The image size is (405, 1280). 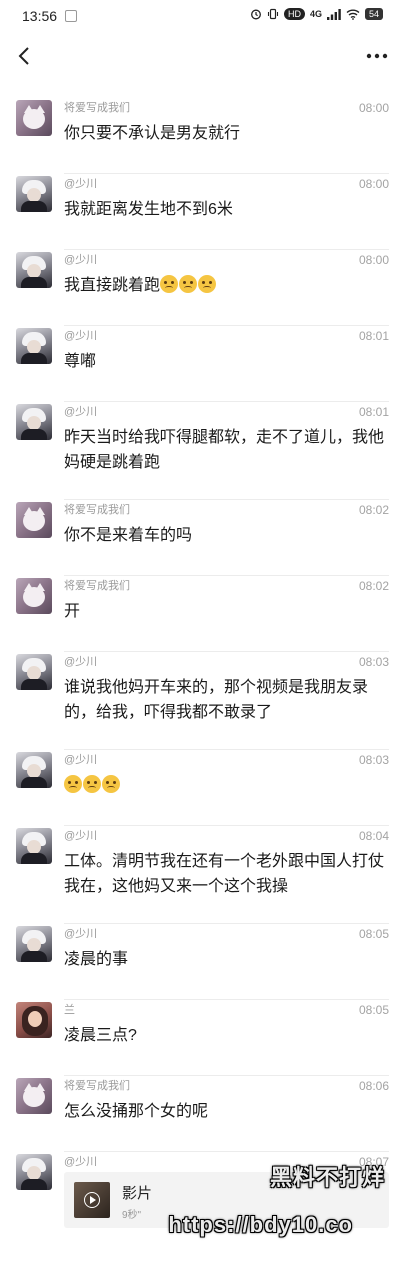 I want to click on message-row: 将爱写成我们 08:02 开, so click(x=202, y=614).